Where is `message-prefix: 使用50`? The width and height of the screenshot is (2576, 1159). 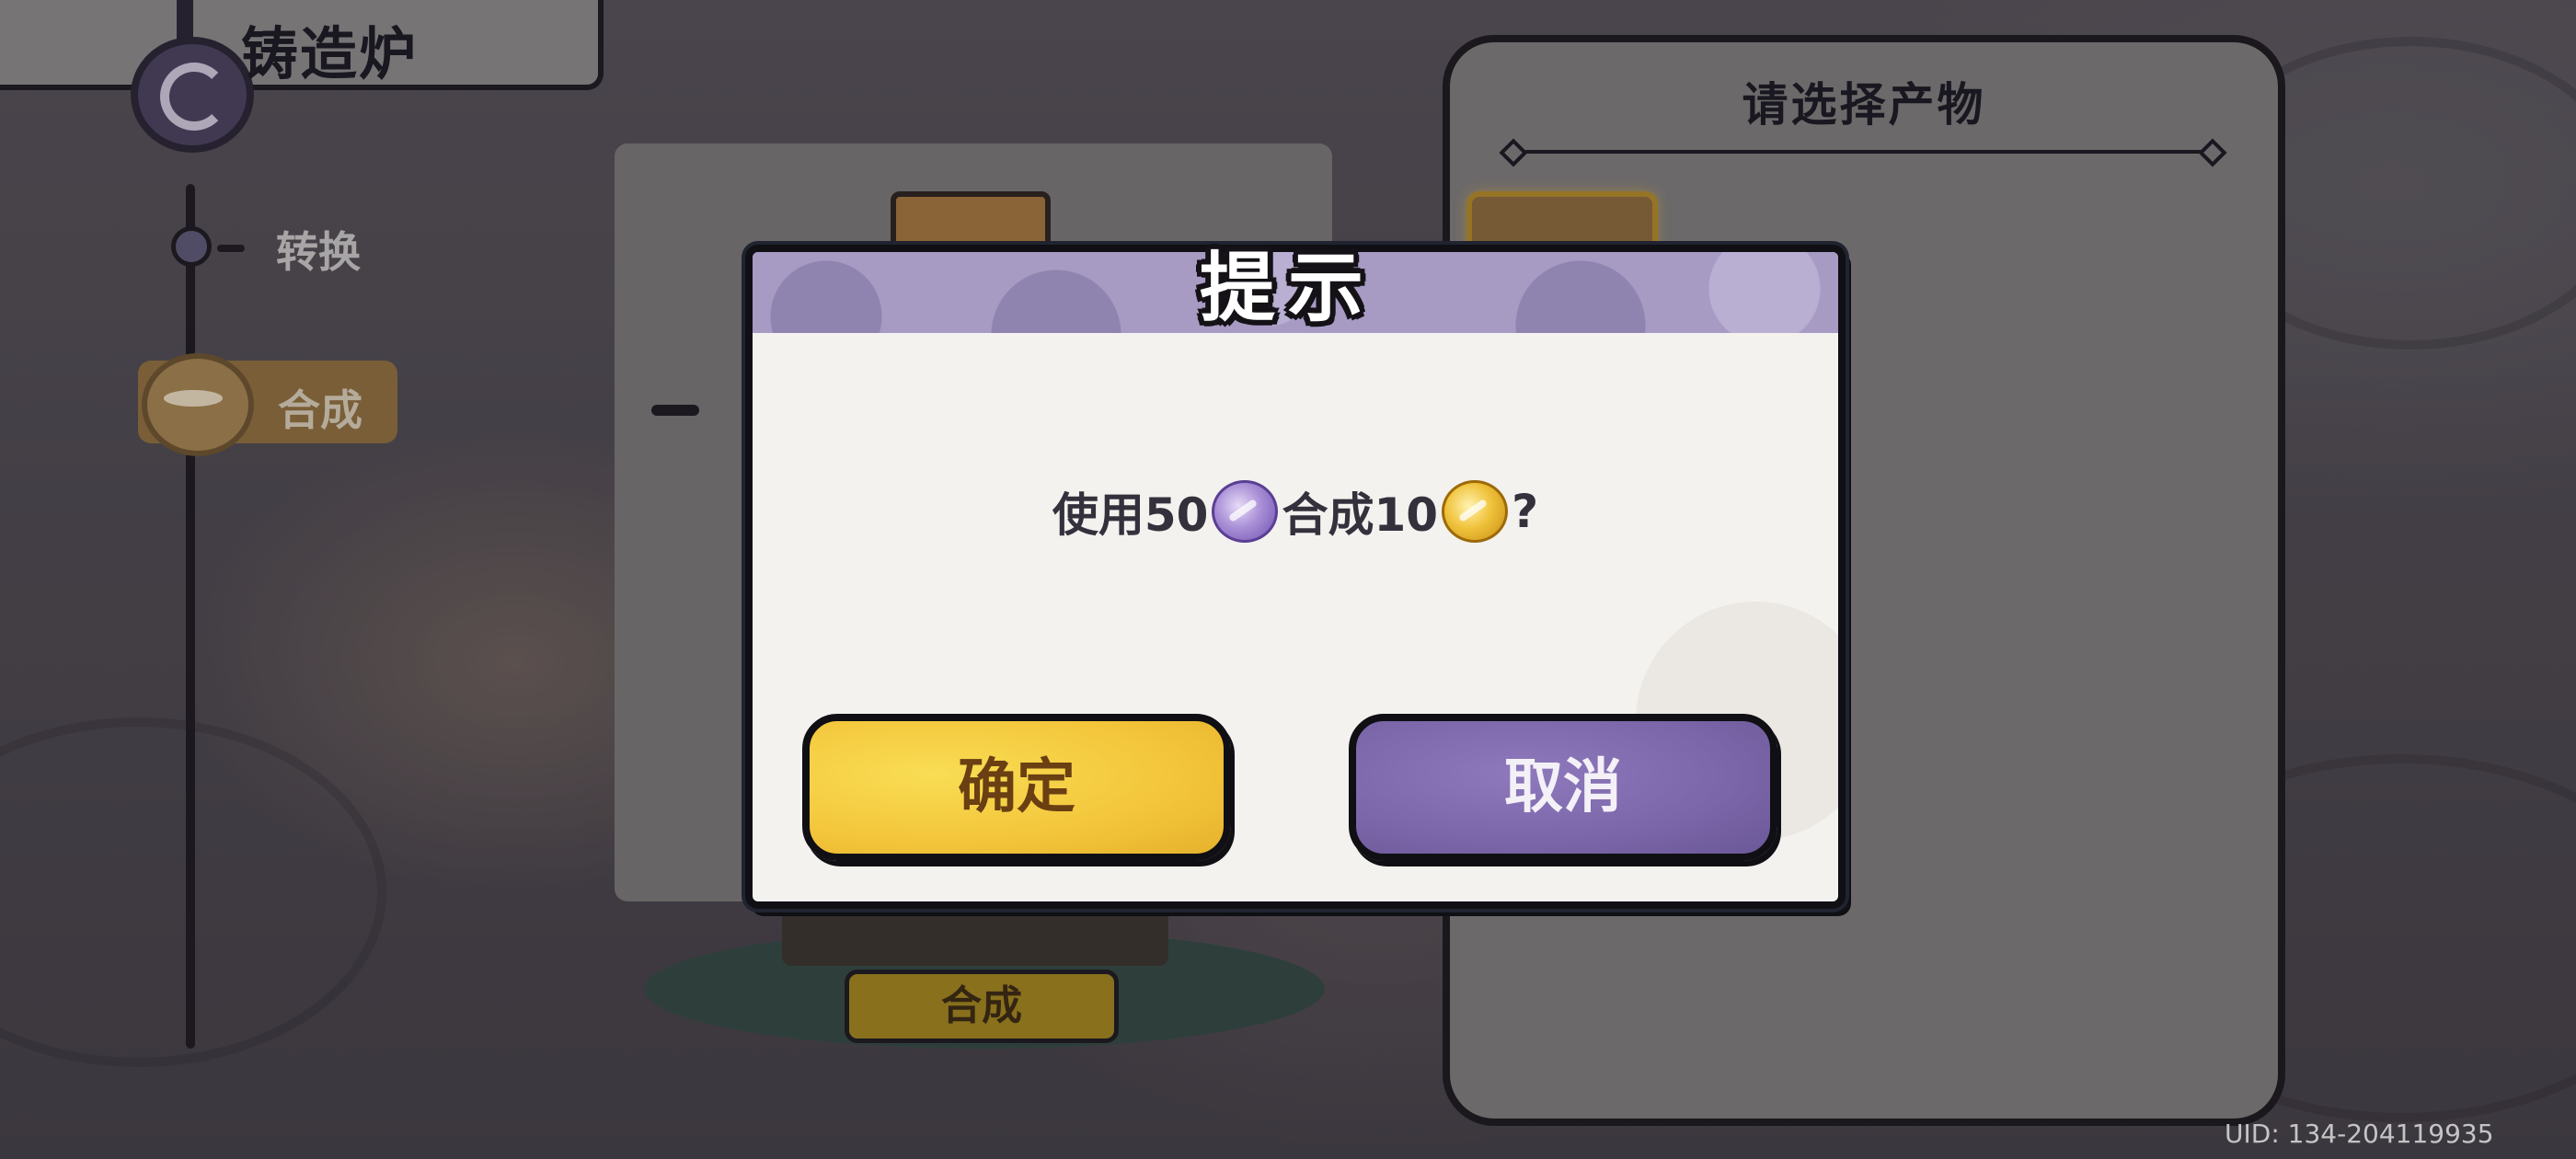
message-prefix: 使用50 is located at coordinates (1130, 515).